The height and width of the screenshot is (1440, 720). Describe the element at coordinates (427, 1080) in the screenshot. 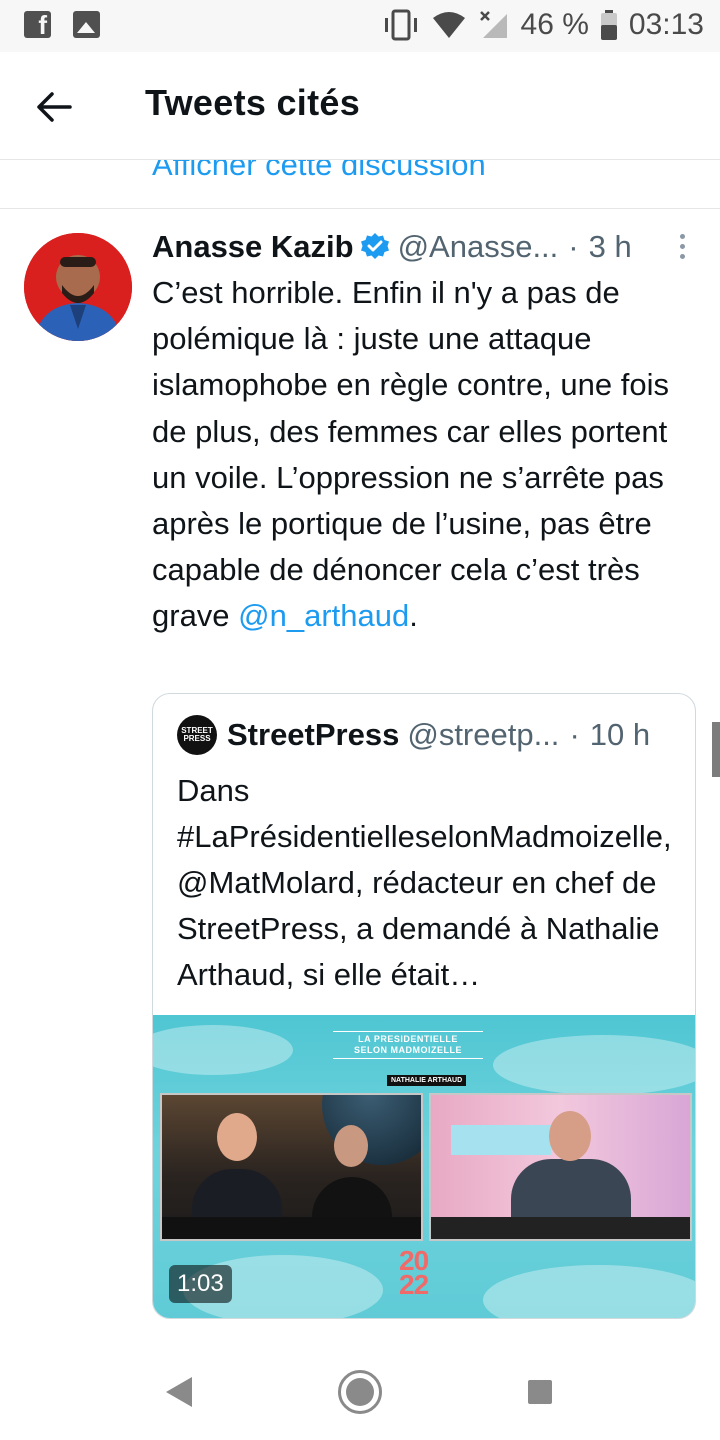

I see `video-subtitle: NATHALIE ARTHAUD` at that location.